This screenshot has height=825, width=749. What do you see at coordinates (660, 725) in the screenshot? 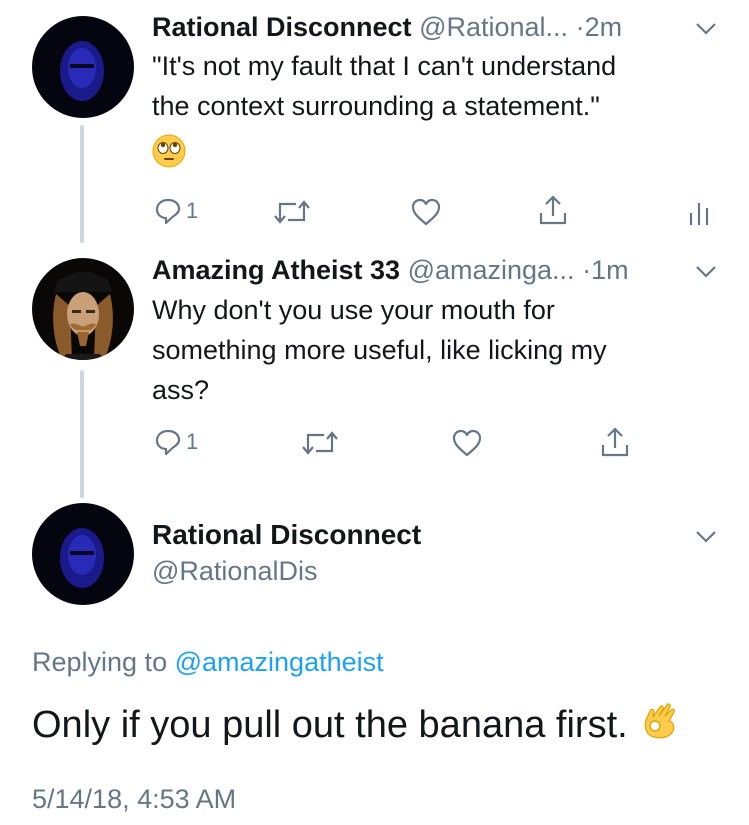
I see `ok-hand-icon` at bounding box center [660, 725].